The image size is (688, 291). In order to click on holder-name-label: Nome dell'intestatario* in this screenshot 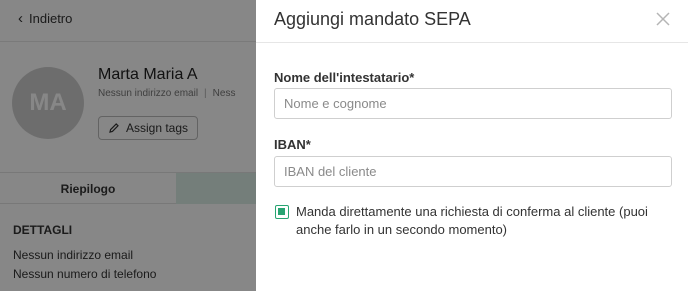, I will do `click(344, 77)`.